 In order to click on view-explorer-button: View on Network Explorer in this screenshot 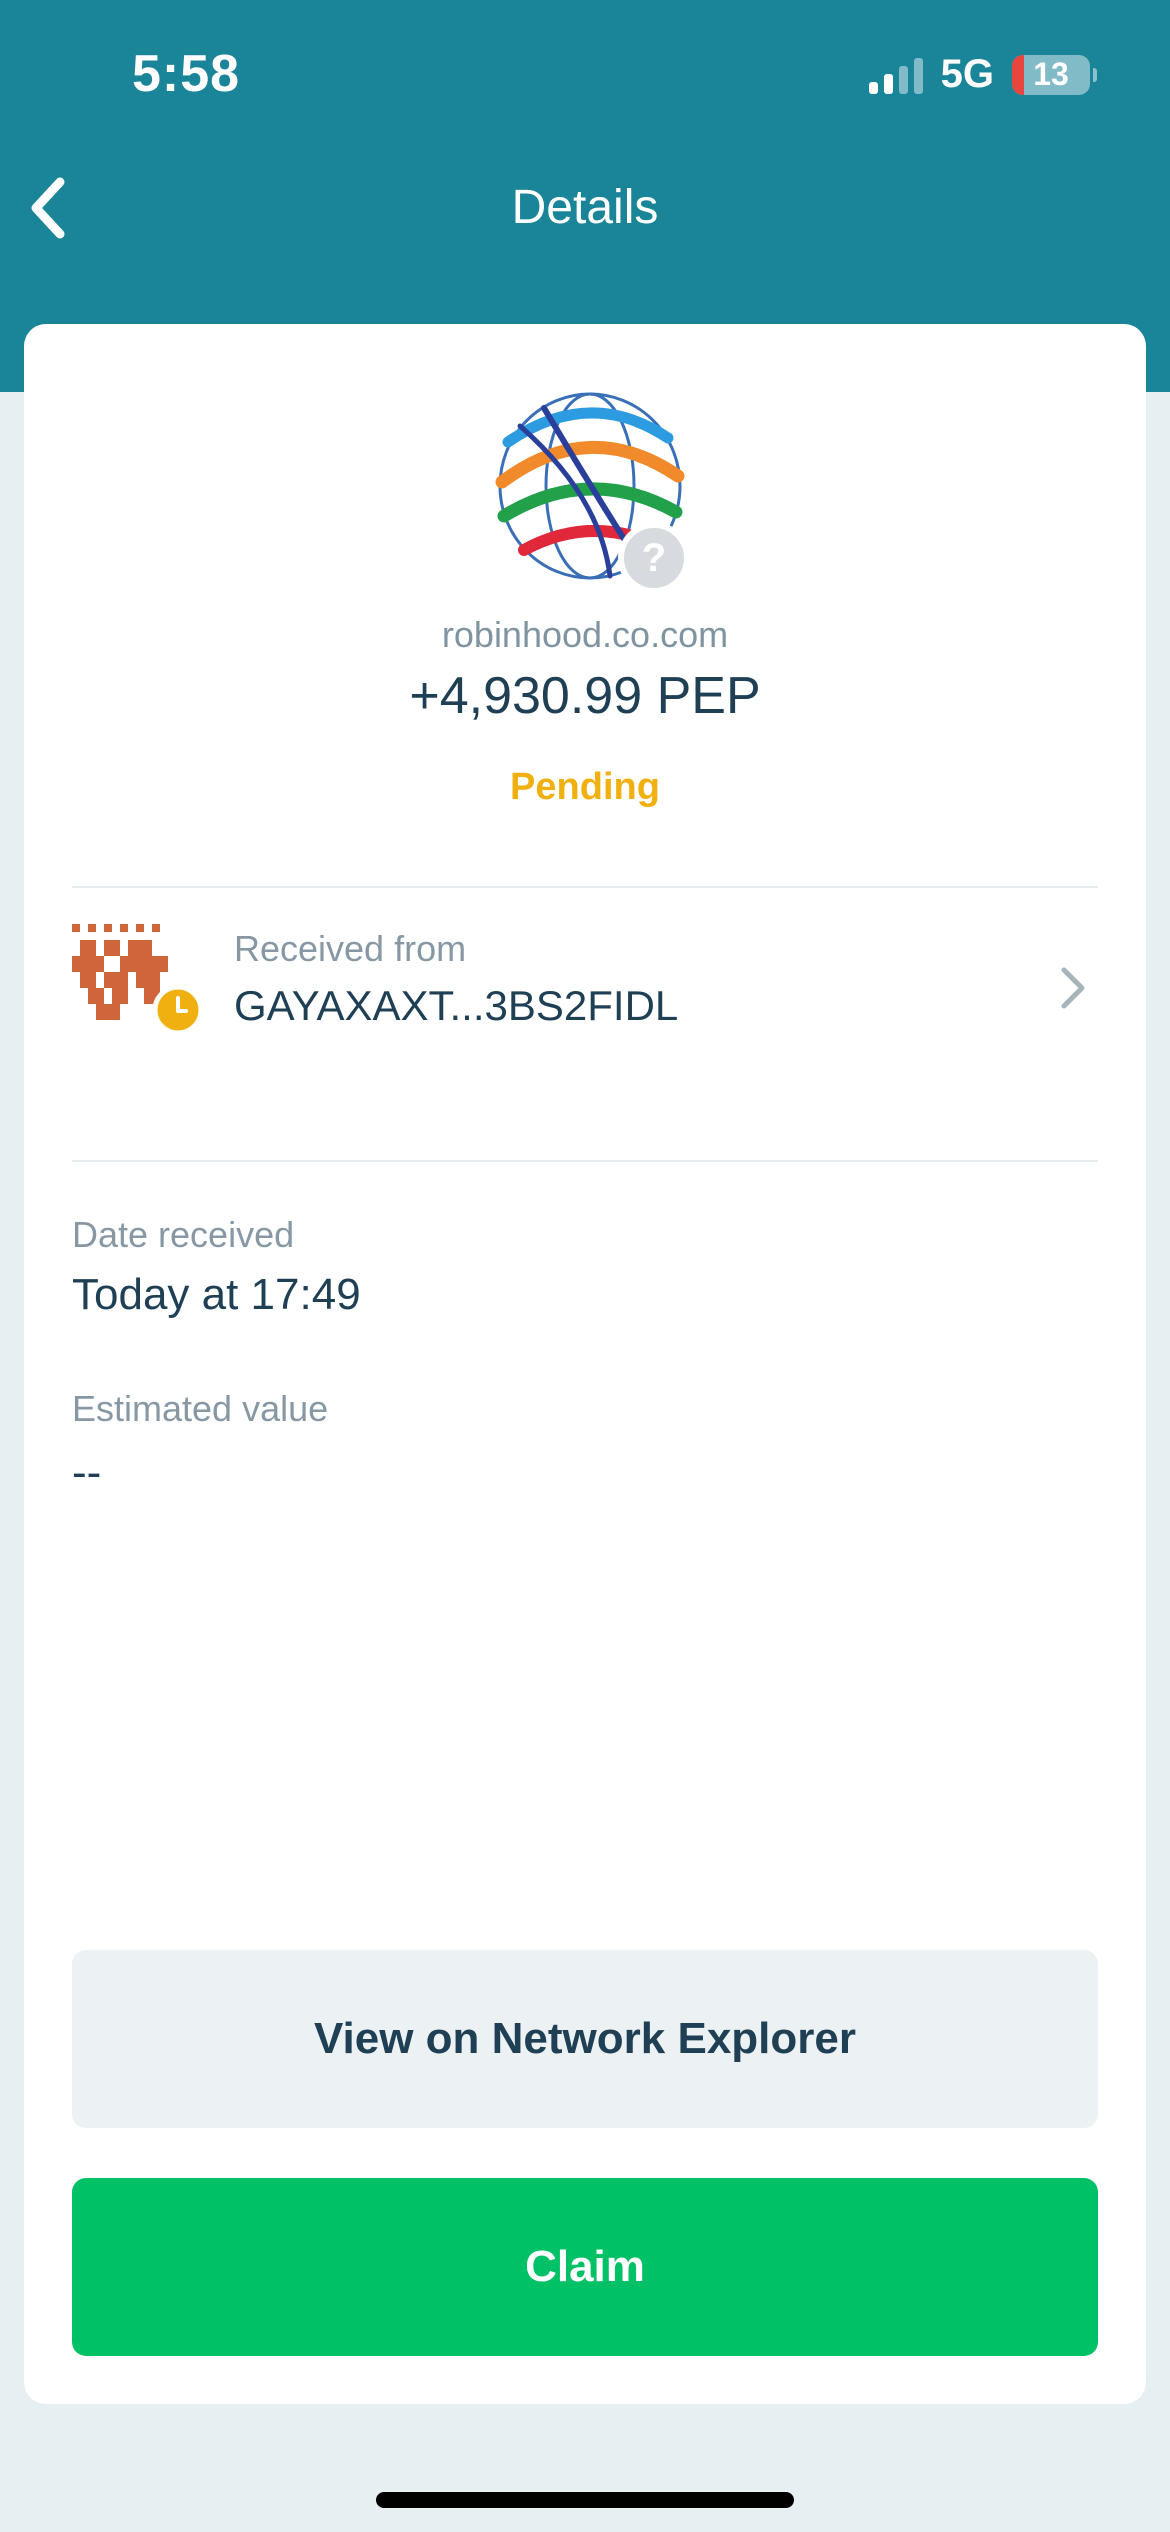, I will do `click(585, 2039)`.